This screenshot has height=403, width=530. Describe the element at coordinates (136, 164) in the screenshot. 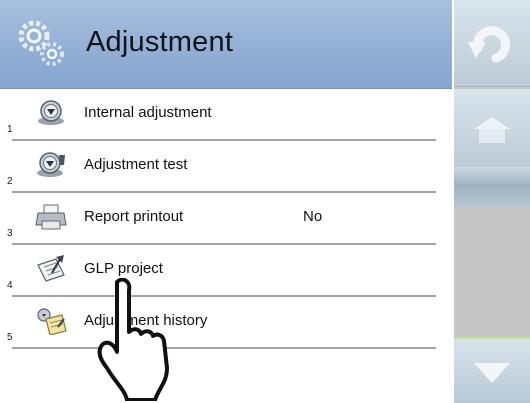

I see `menu-item-label: Adjustment test` at that location.